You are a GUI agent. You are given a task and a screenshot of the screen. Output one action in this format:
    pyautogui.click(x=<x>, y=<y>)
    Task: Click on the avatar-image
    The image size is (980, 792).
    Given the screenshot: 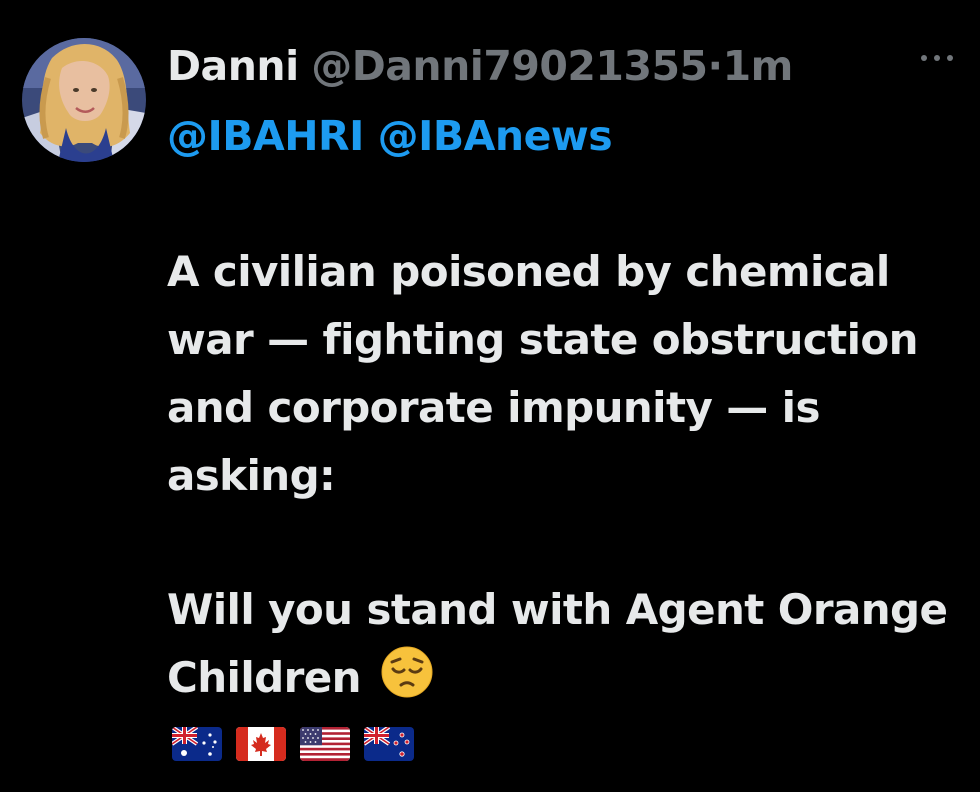 What is the action you would take?
    pyautogui.click(x=84, y=100)
    